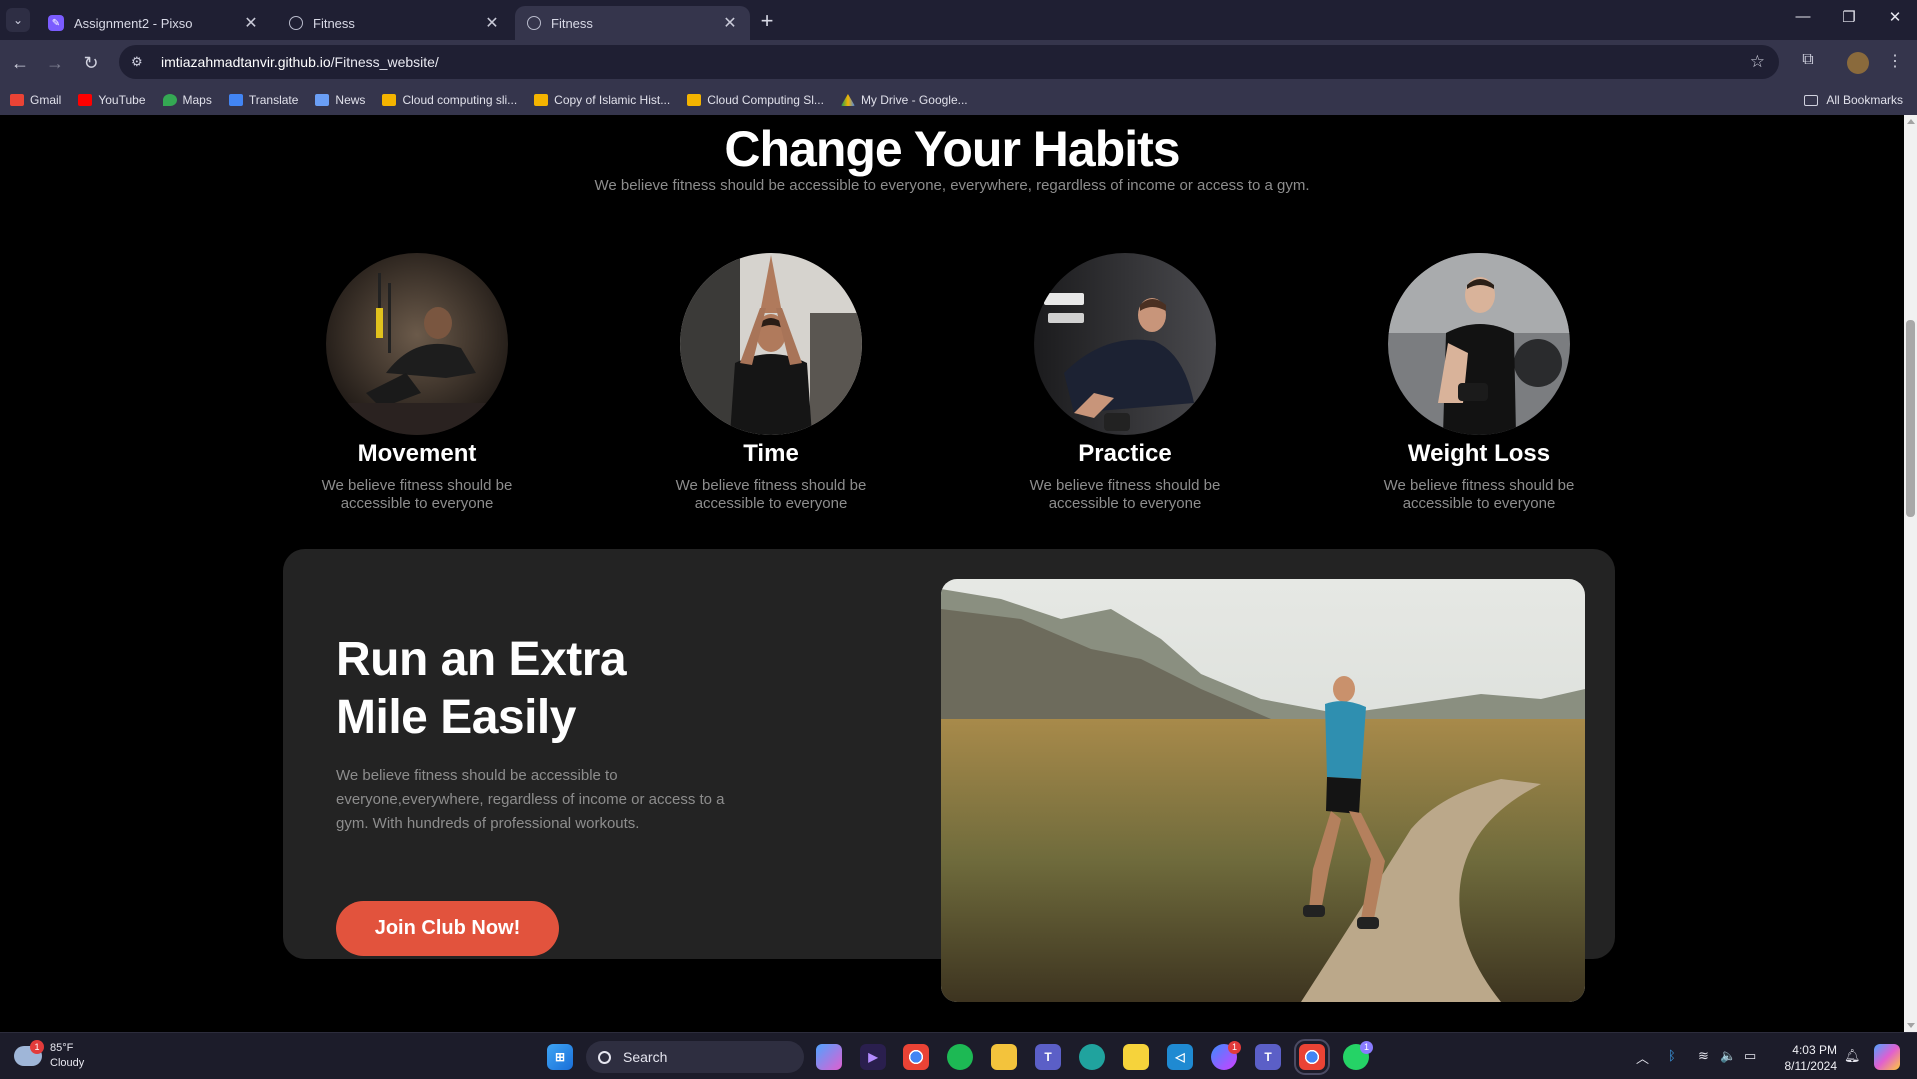 The image size is (1917, 1079). I want to click on spotify-icon, so click(960, 1057).